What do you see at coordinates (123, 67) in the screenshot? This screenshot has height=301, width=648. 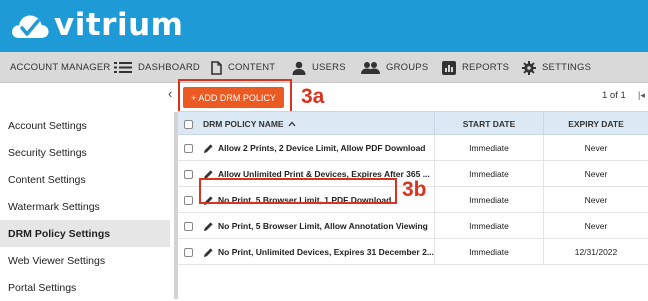 I see `list-icon` at bounding box center [123, 67].